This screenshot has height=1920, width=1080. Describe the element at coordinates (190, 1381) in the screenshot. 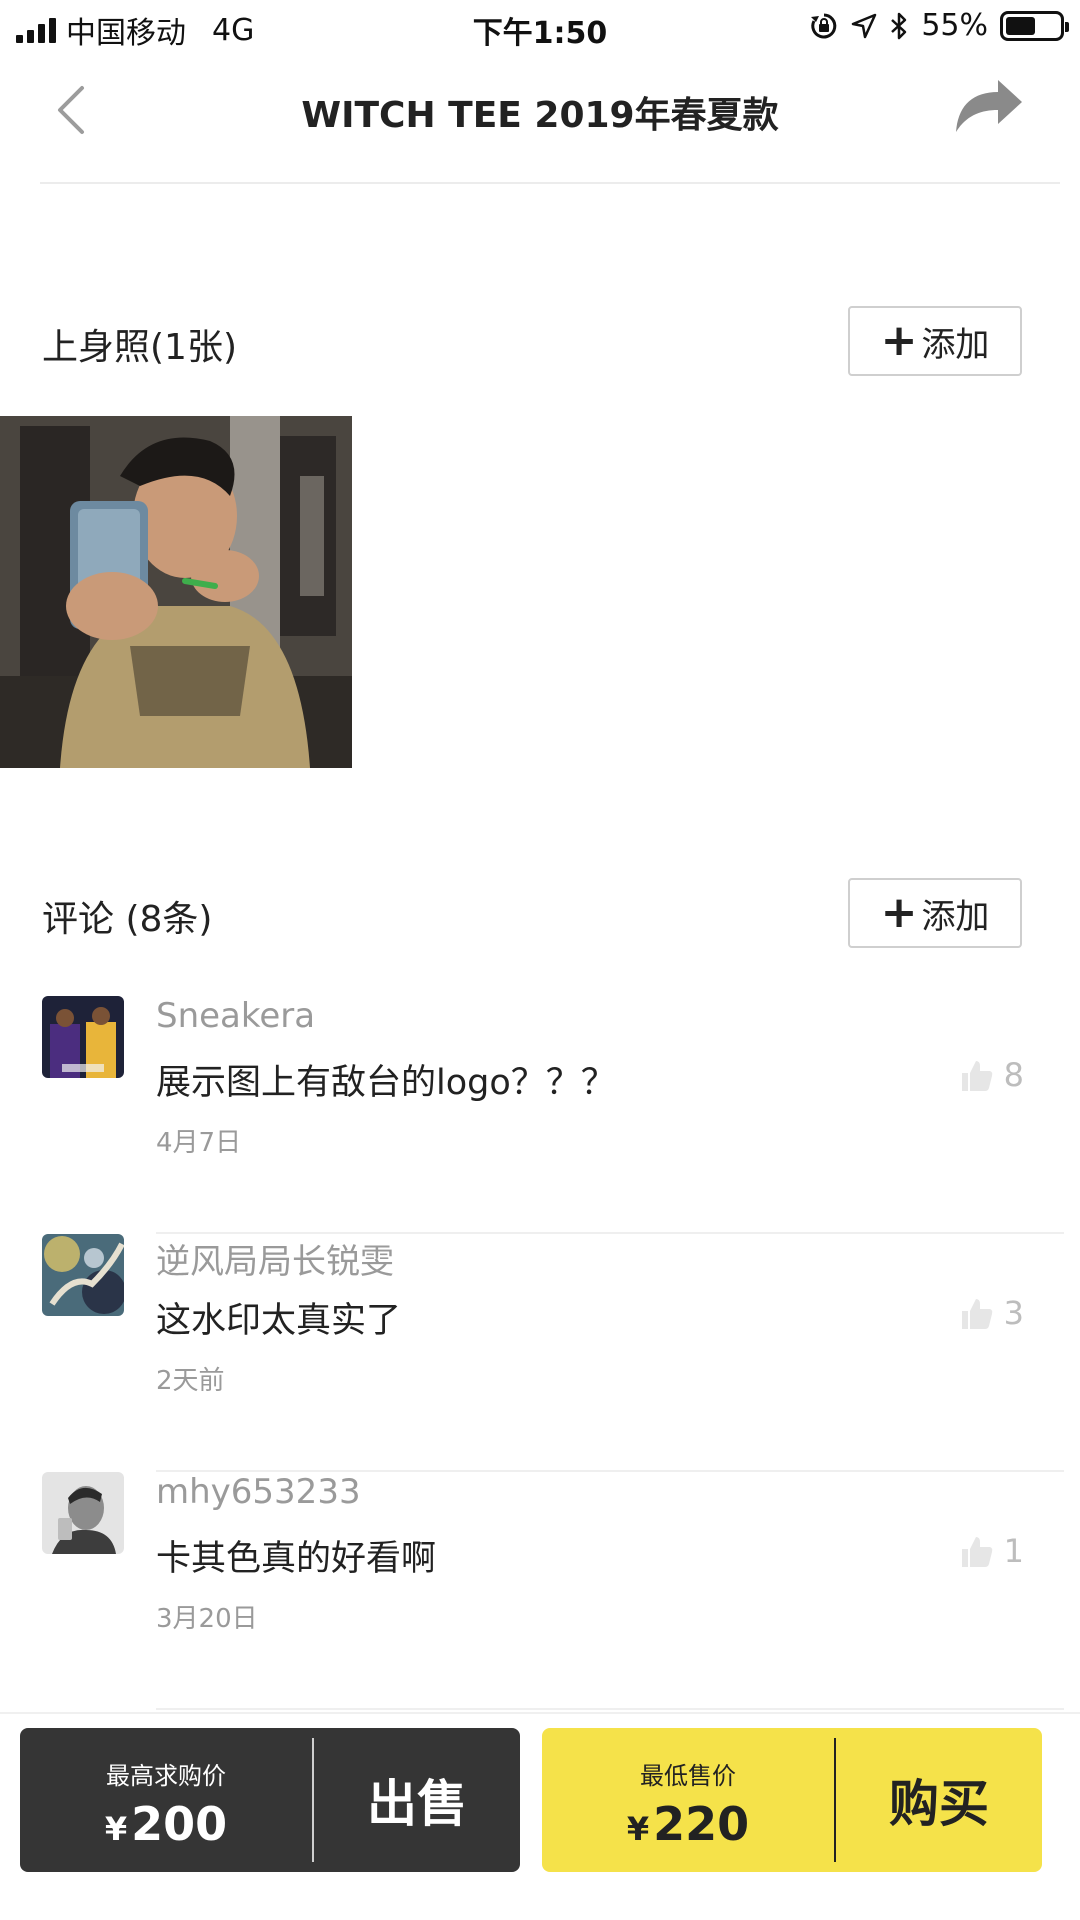

I see `comment-date: 2天前` at that location.